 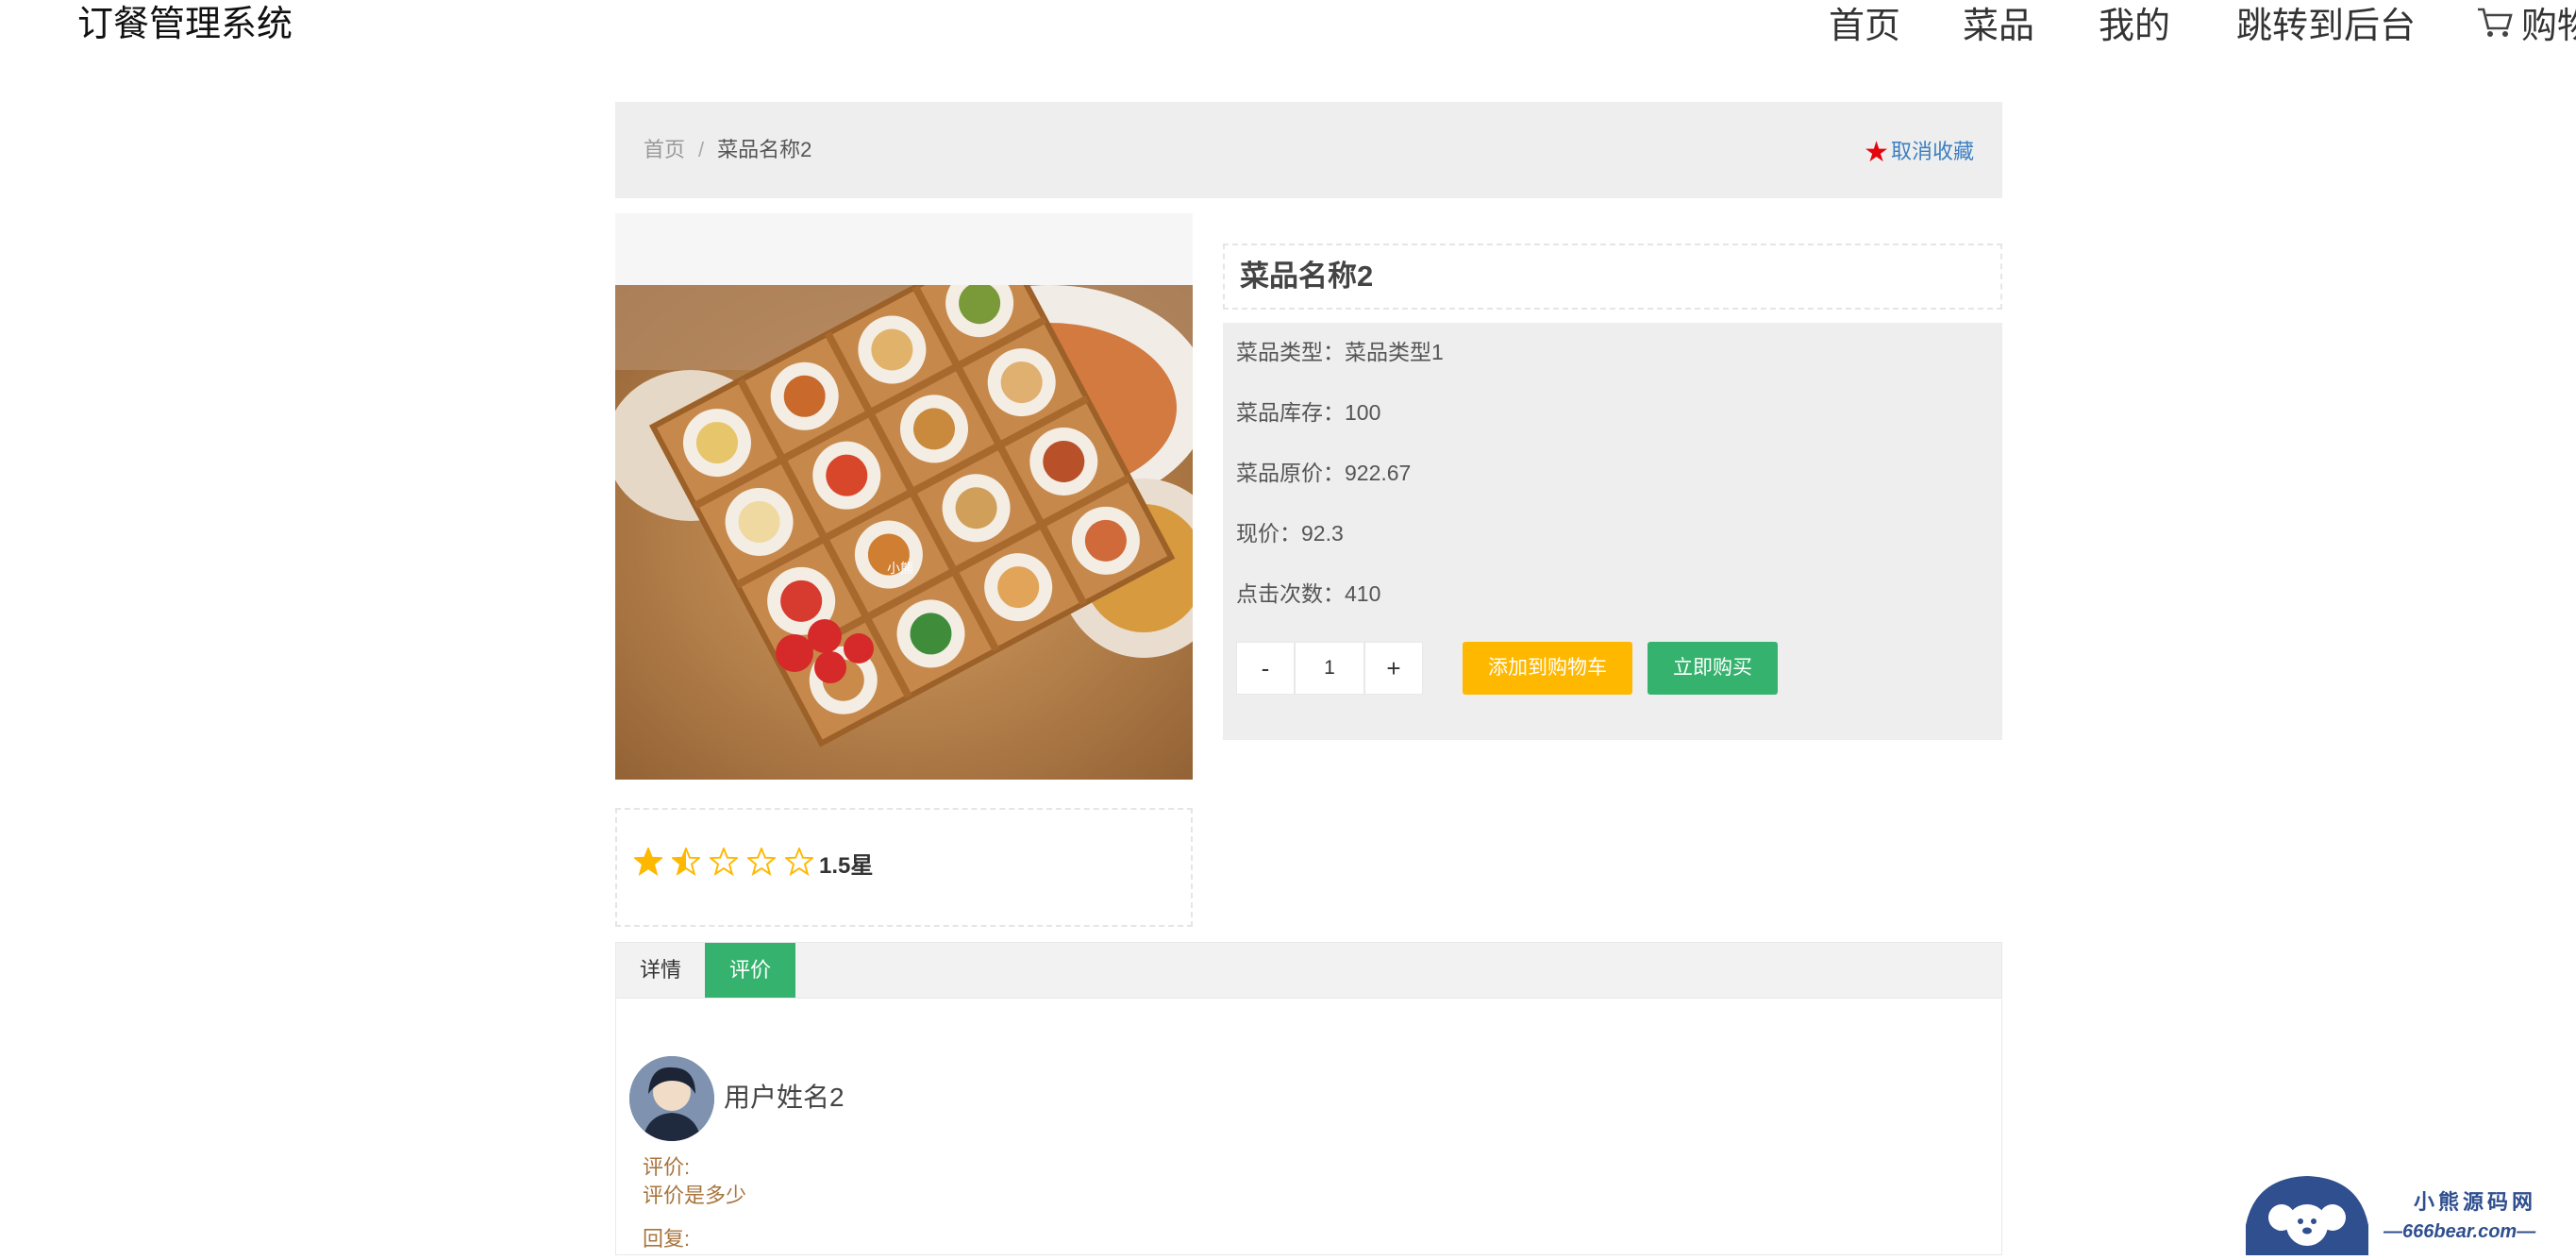 What do you see at coordinates (1308, 971) in the screenshot?
I see `tab-header: 详情 评价` at bounding box center [1308, 971].